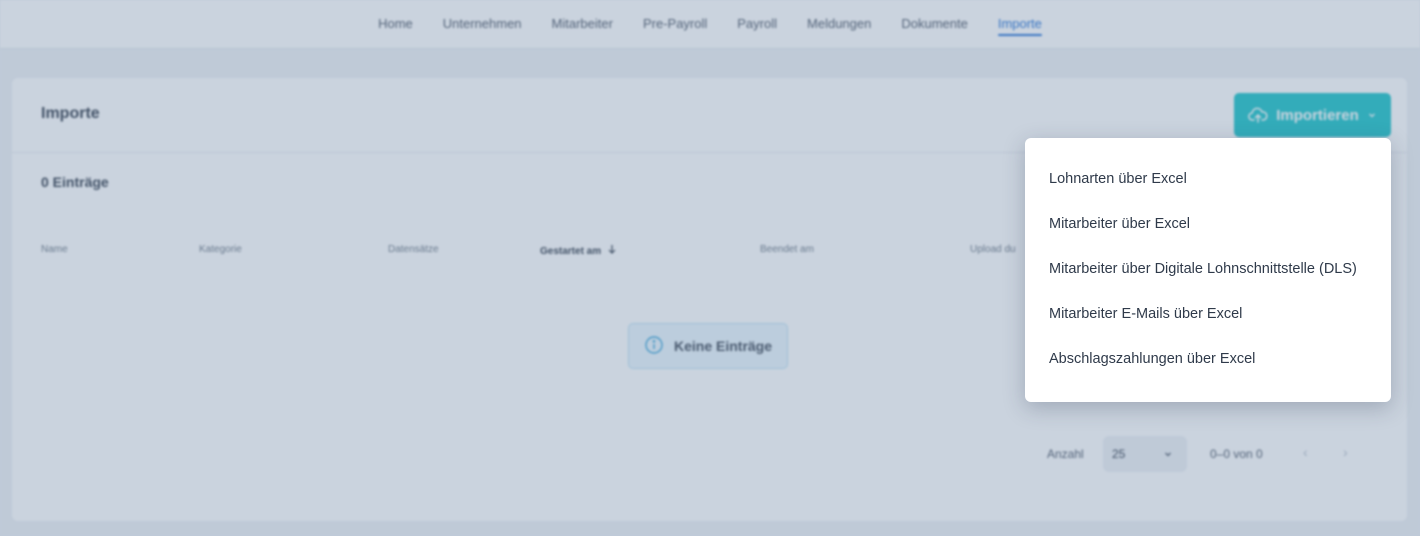  What do you see at coordinates (1208, 314) in the screenshot?
I see `menu-item-mitarbeiter-emails-excel: Mitarbeiter E-Mails über Excel` at bounding box center [1208, 314].